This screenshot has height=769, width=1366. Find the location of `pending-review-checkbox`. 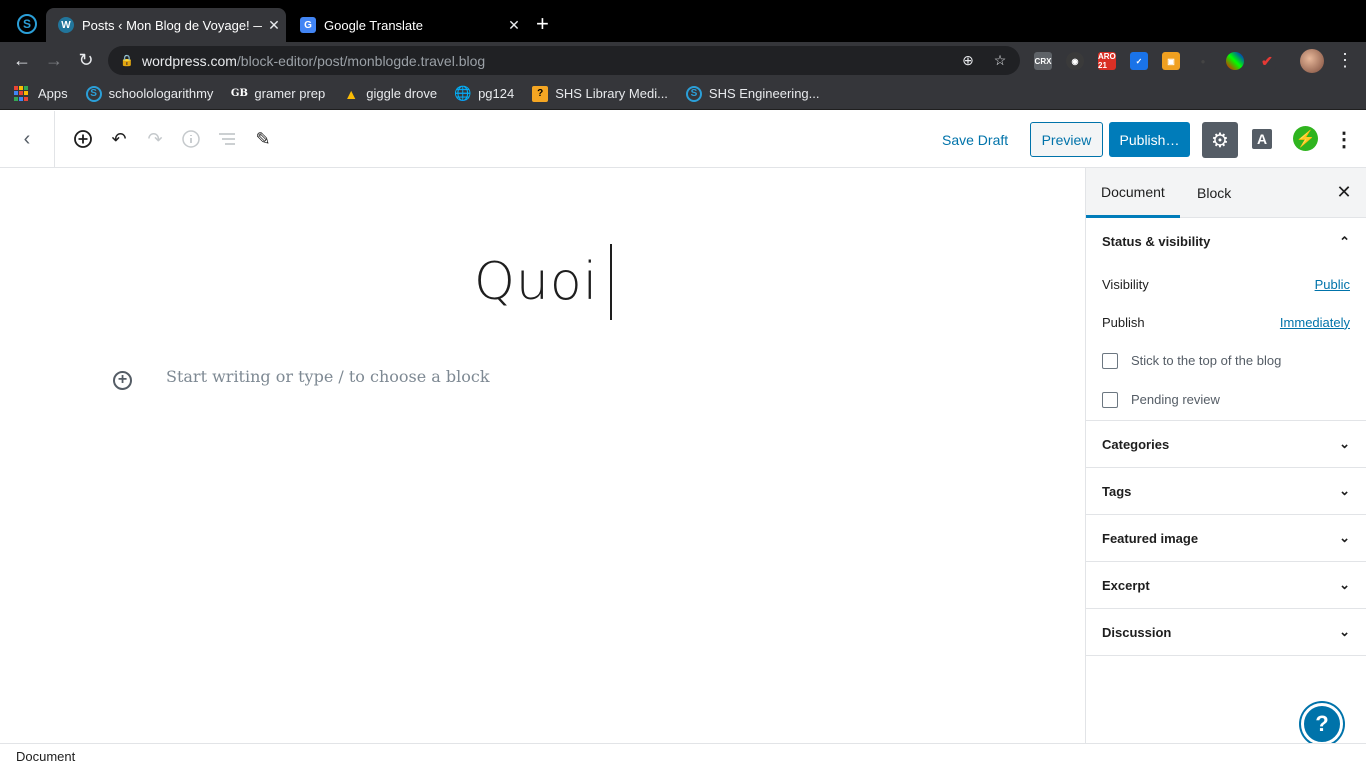

pending-review-checkbox is located at coordinates (1110, 399).